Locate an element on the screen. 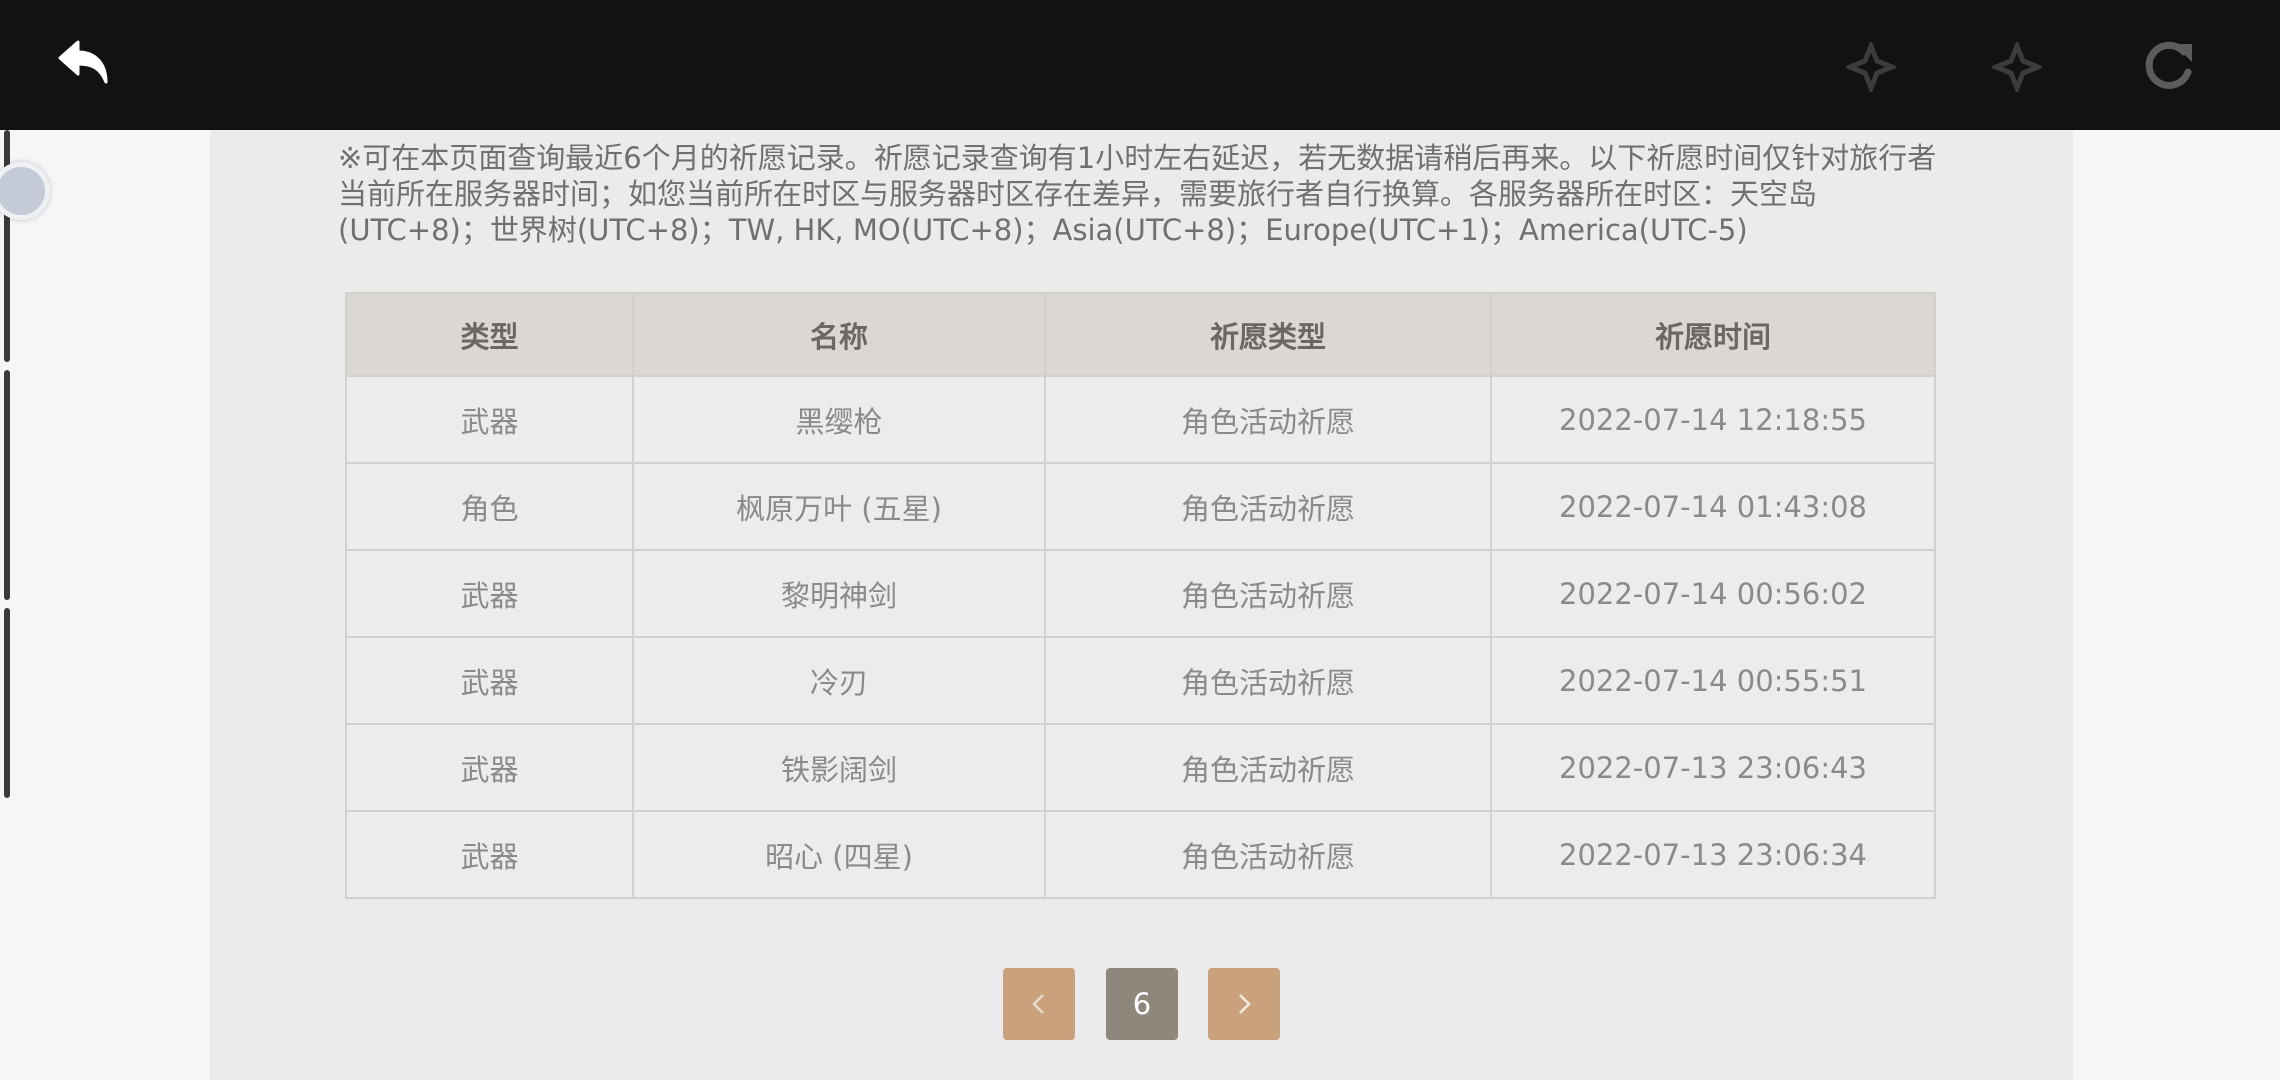 The image size is (2280, 1080). cell-time: 2022-07-13 23:06:43 is located at coordinates (1713, 767).